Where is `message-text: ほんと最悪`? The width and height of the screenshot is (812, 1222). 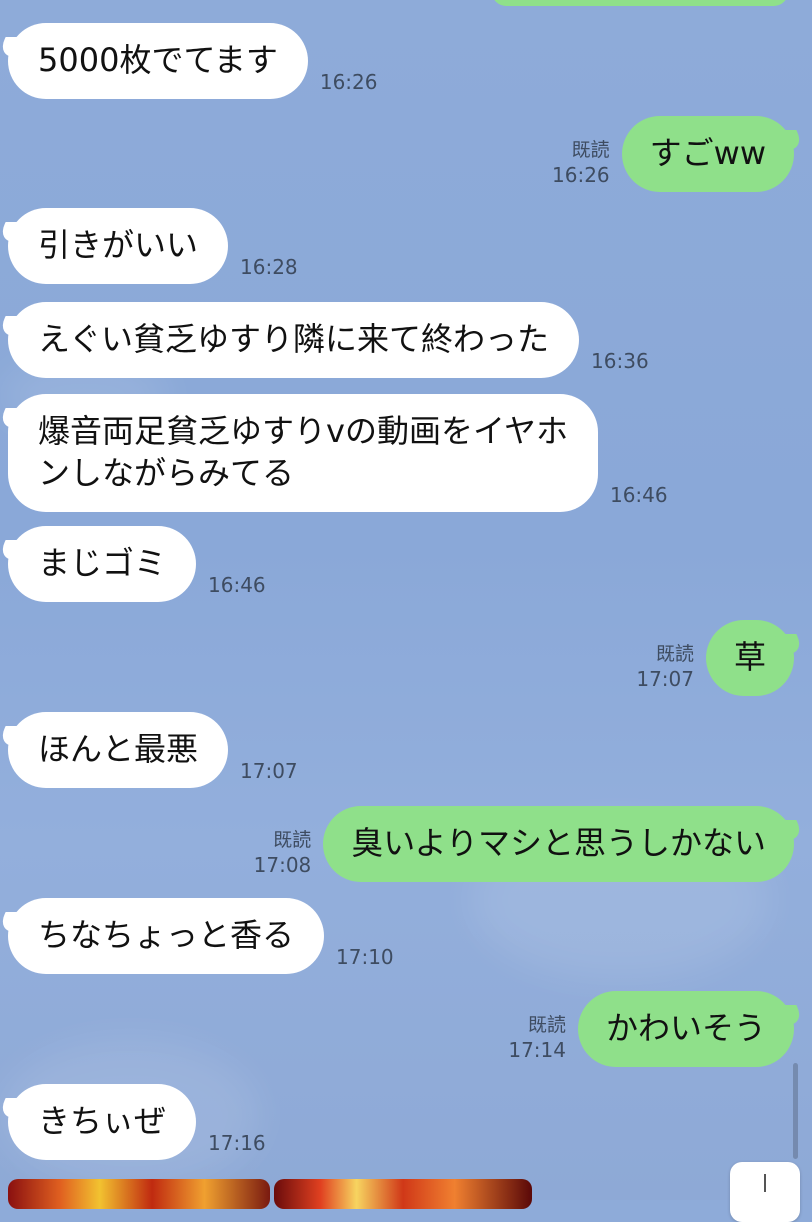 message-text: ほんと最悪 is located at coordinates (118, 749).